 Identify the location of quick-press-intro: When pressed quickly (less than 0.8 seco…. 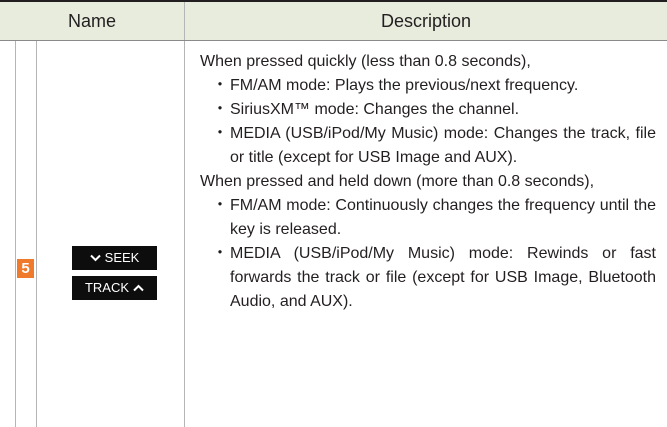
(365, 61).